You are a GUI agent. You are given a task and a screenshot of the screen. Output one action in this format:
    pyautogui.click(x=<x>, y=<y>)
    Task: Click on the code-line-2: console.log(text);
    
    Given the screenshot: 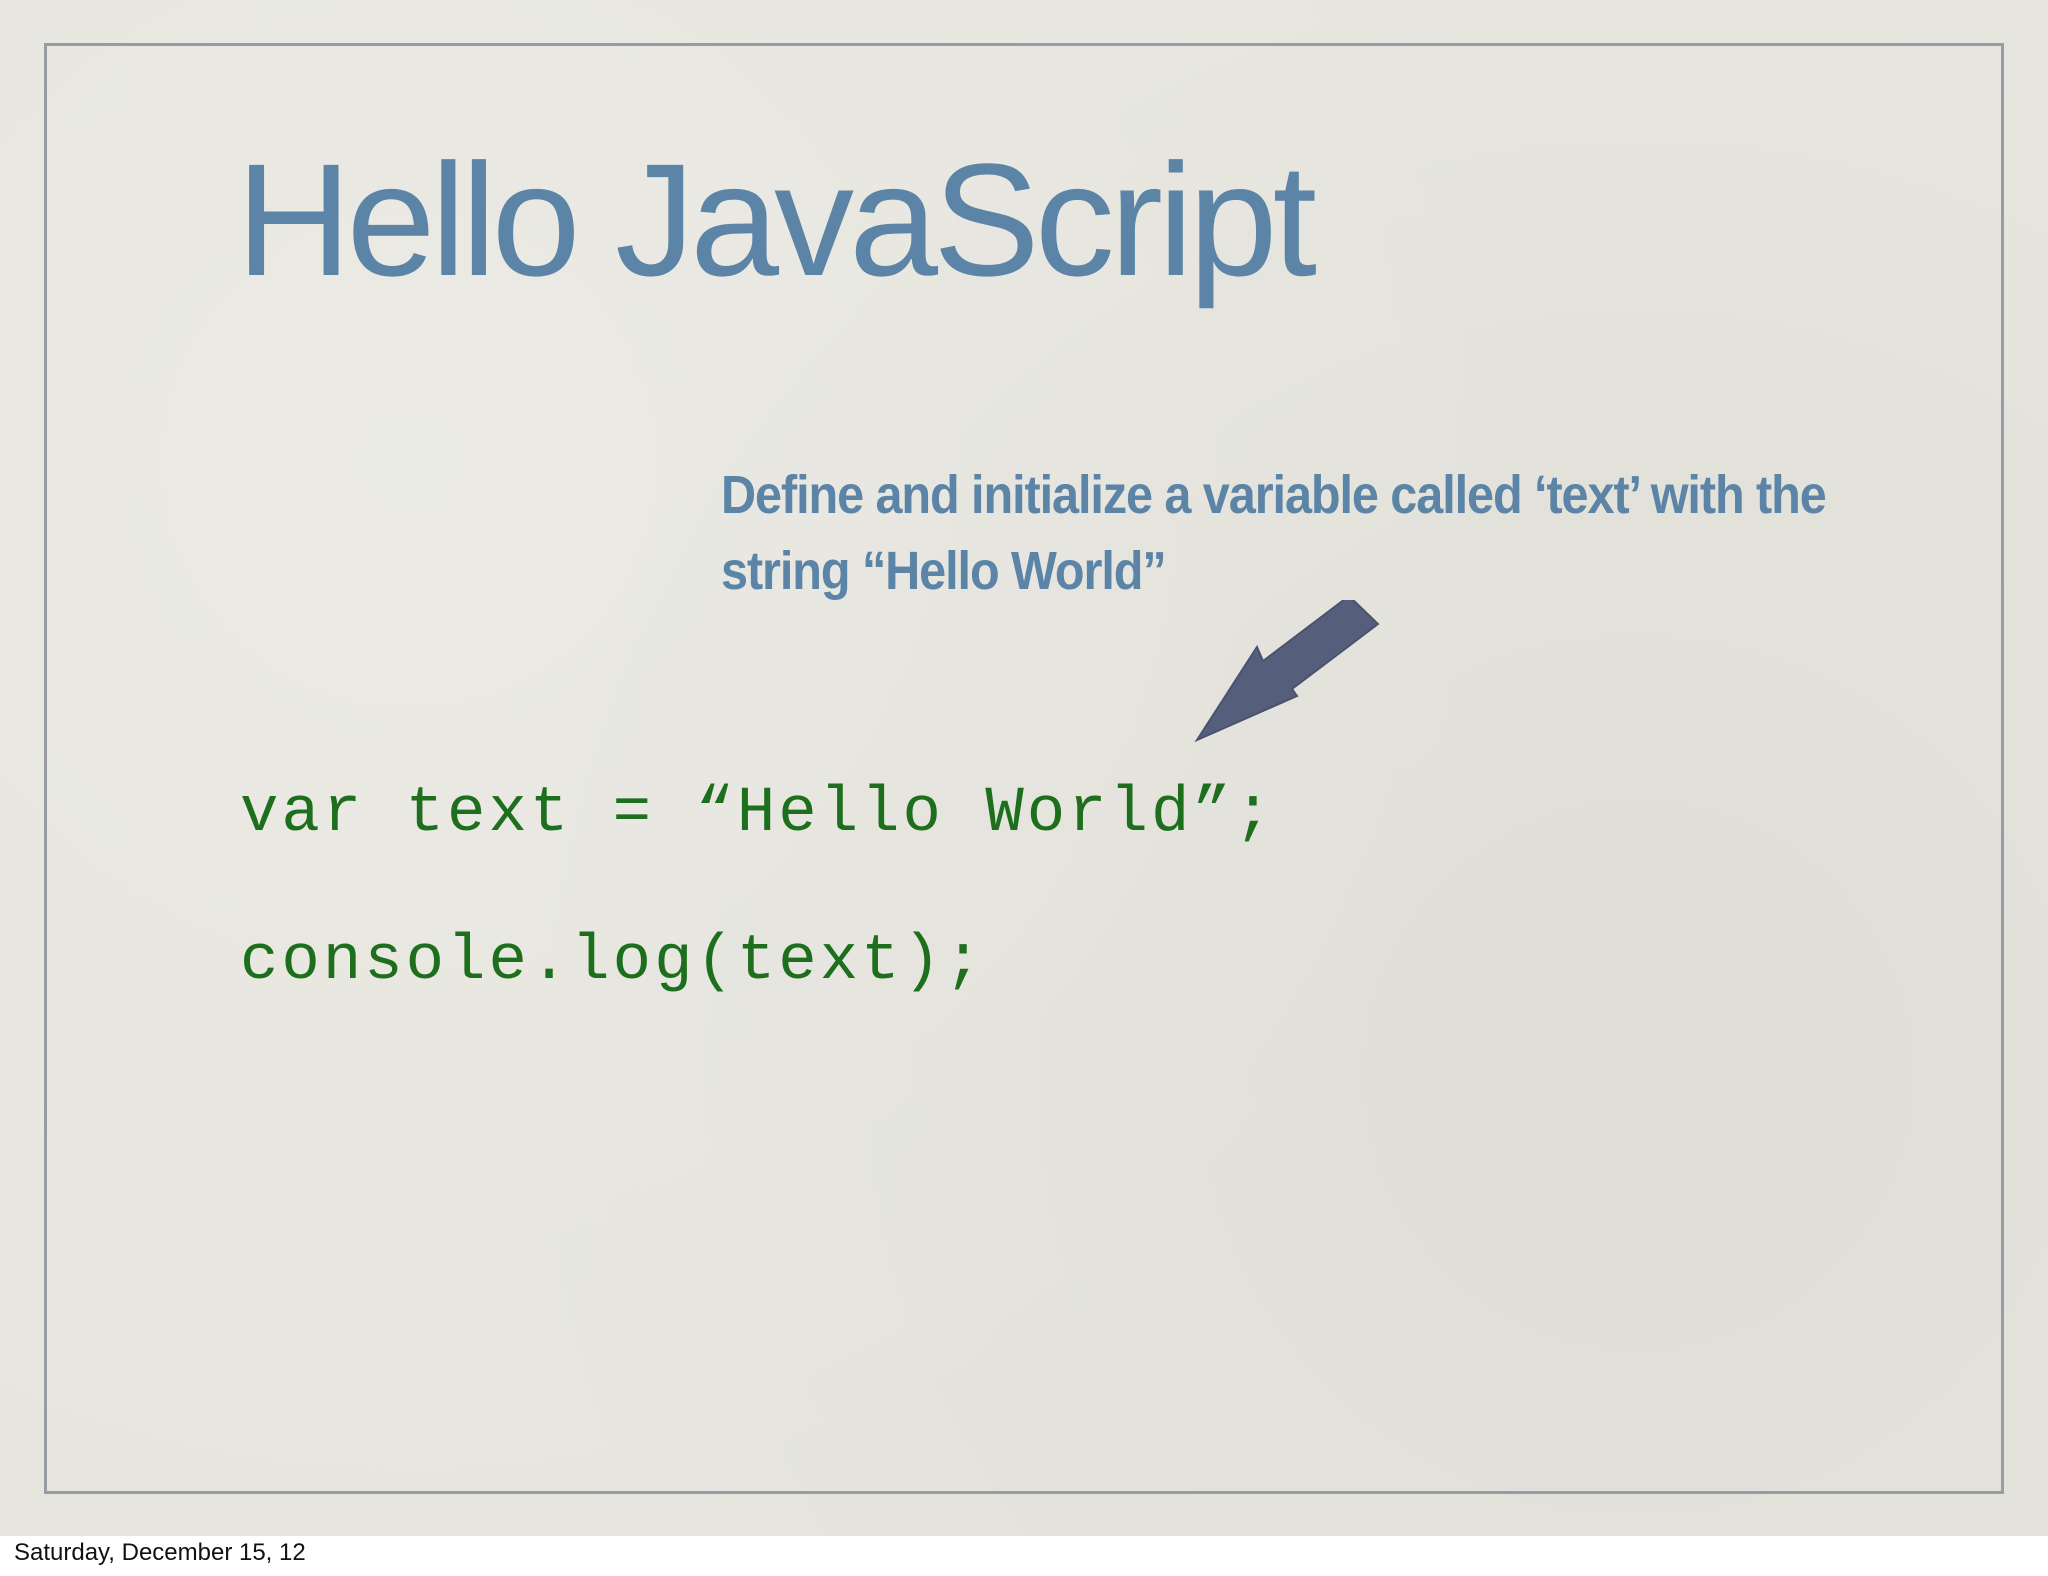 What is the action you would take?
    pyautogui.click(x=613, y=962)
    